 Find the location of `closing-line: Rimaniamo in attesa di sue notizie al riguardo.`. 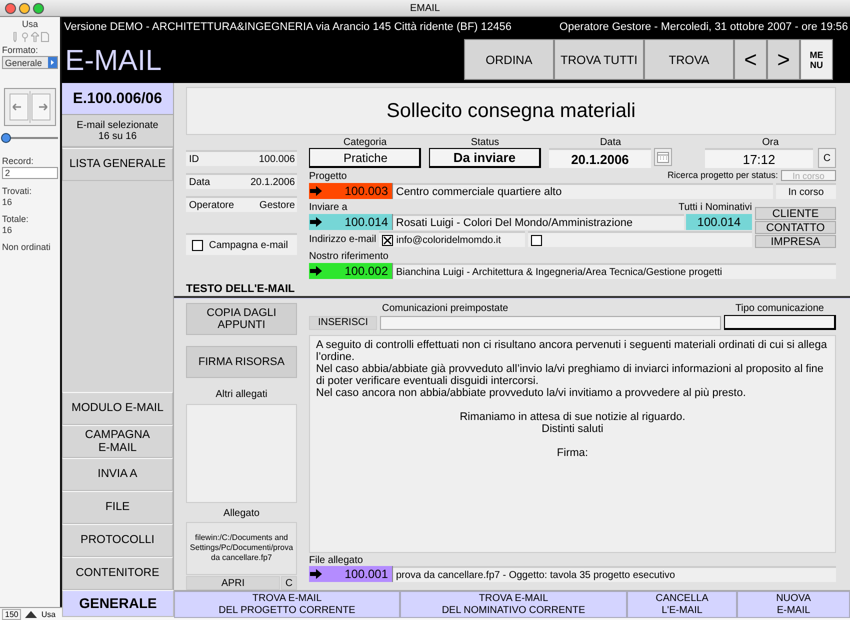

closing-line: Rimaniamo in attesa di sue notizie al riguardo. is located at coordinates (572, 417).